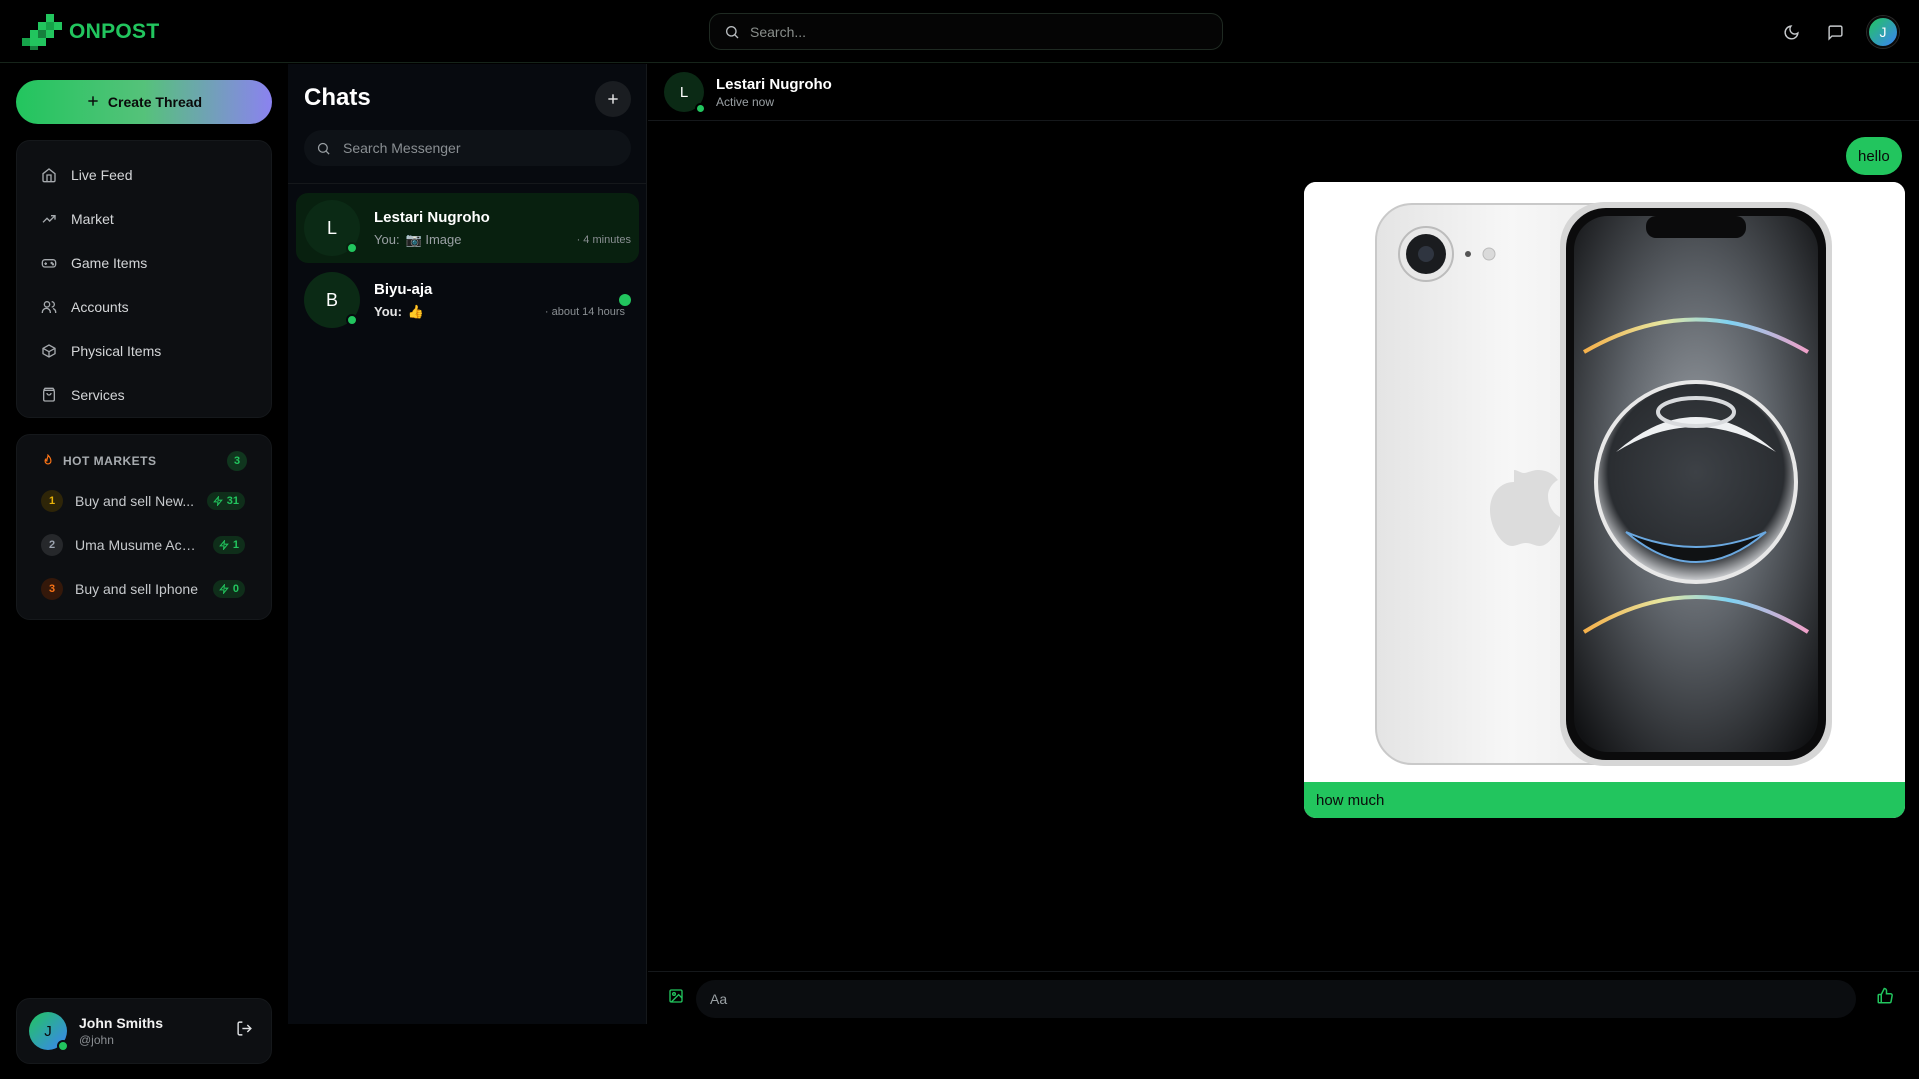 This screenshot has height=1079, width=1919. What do you see at coordinates (48, 459) in the screenshot?
I see `flame-icon` at bounding box center [48, 459].